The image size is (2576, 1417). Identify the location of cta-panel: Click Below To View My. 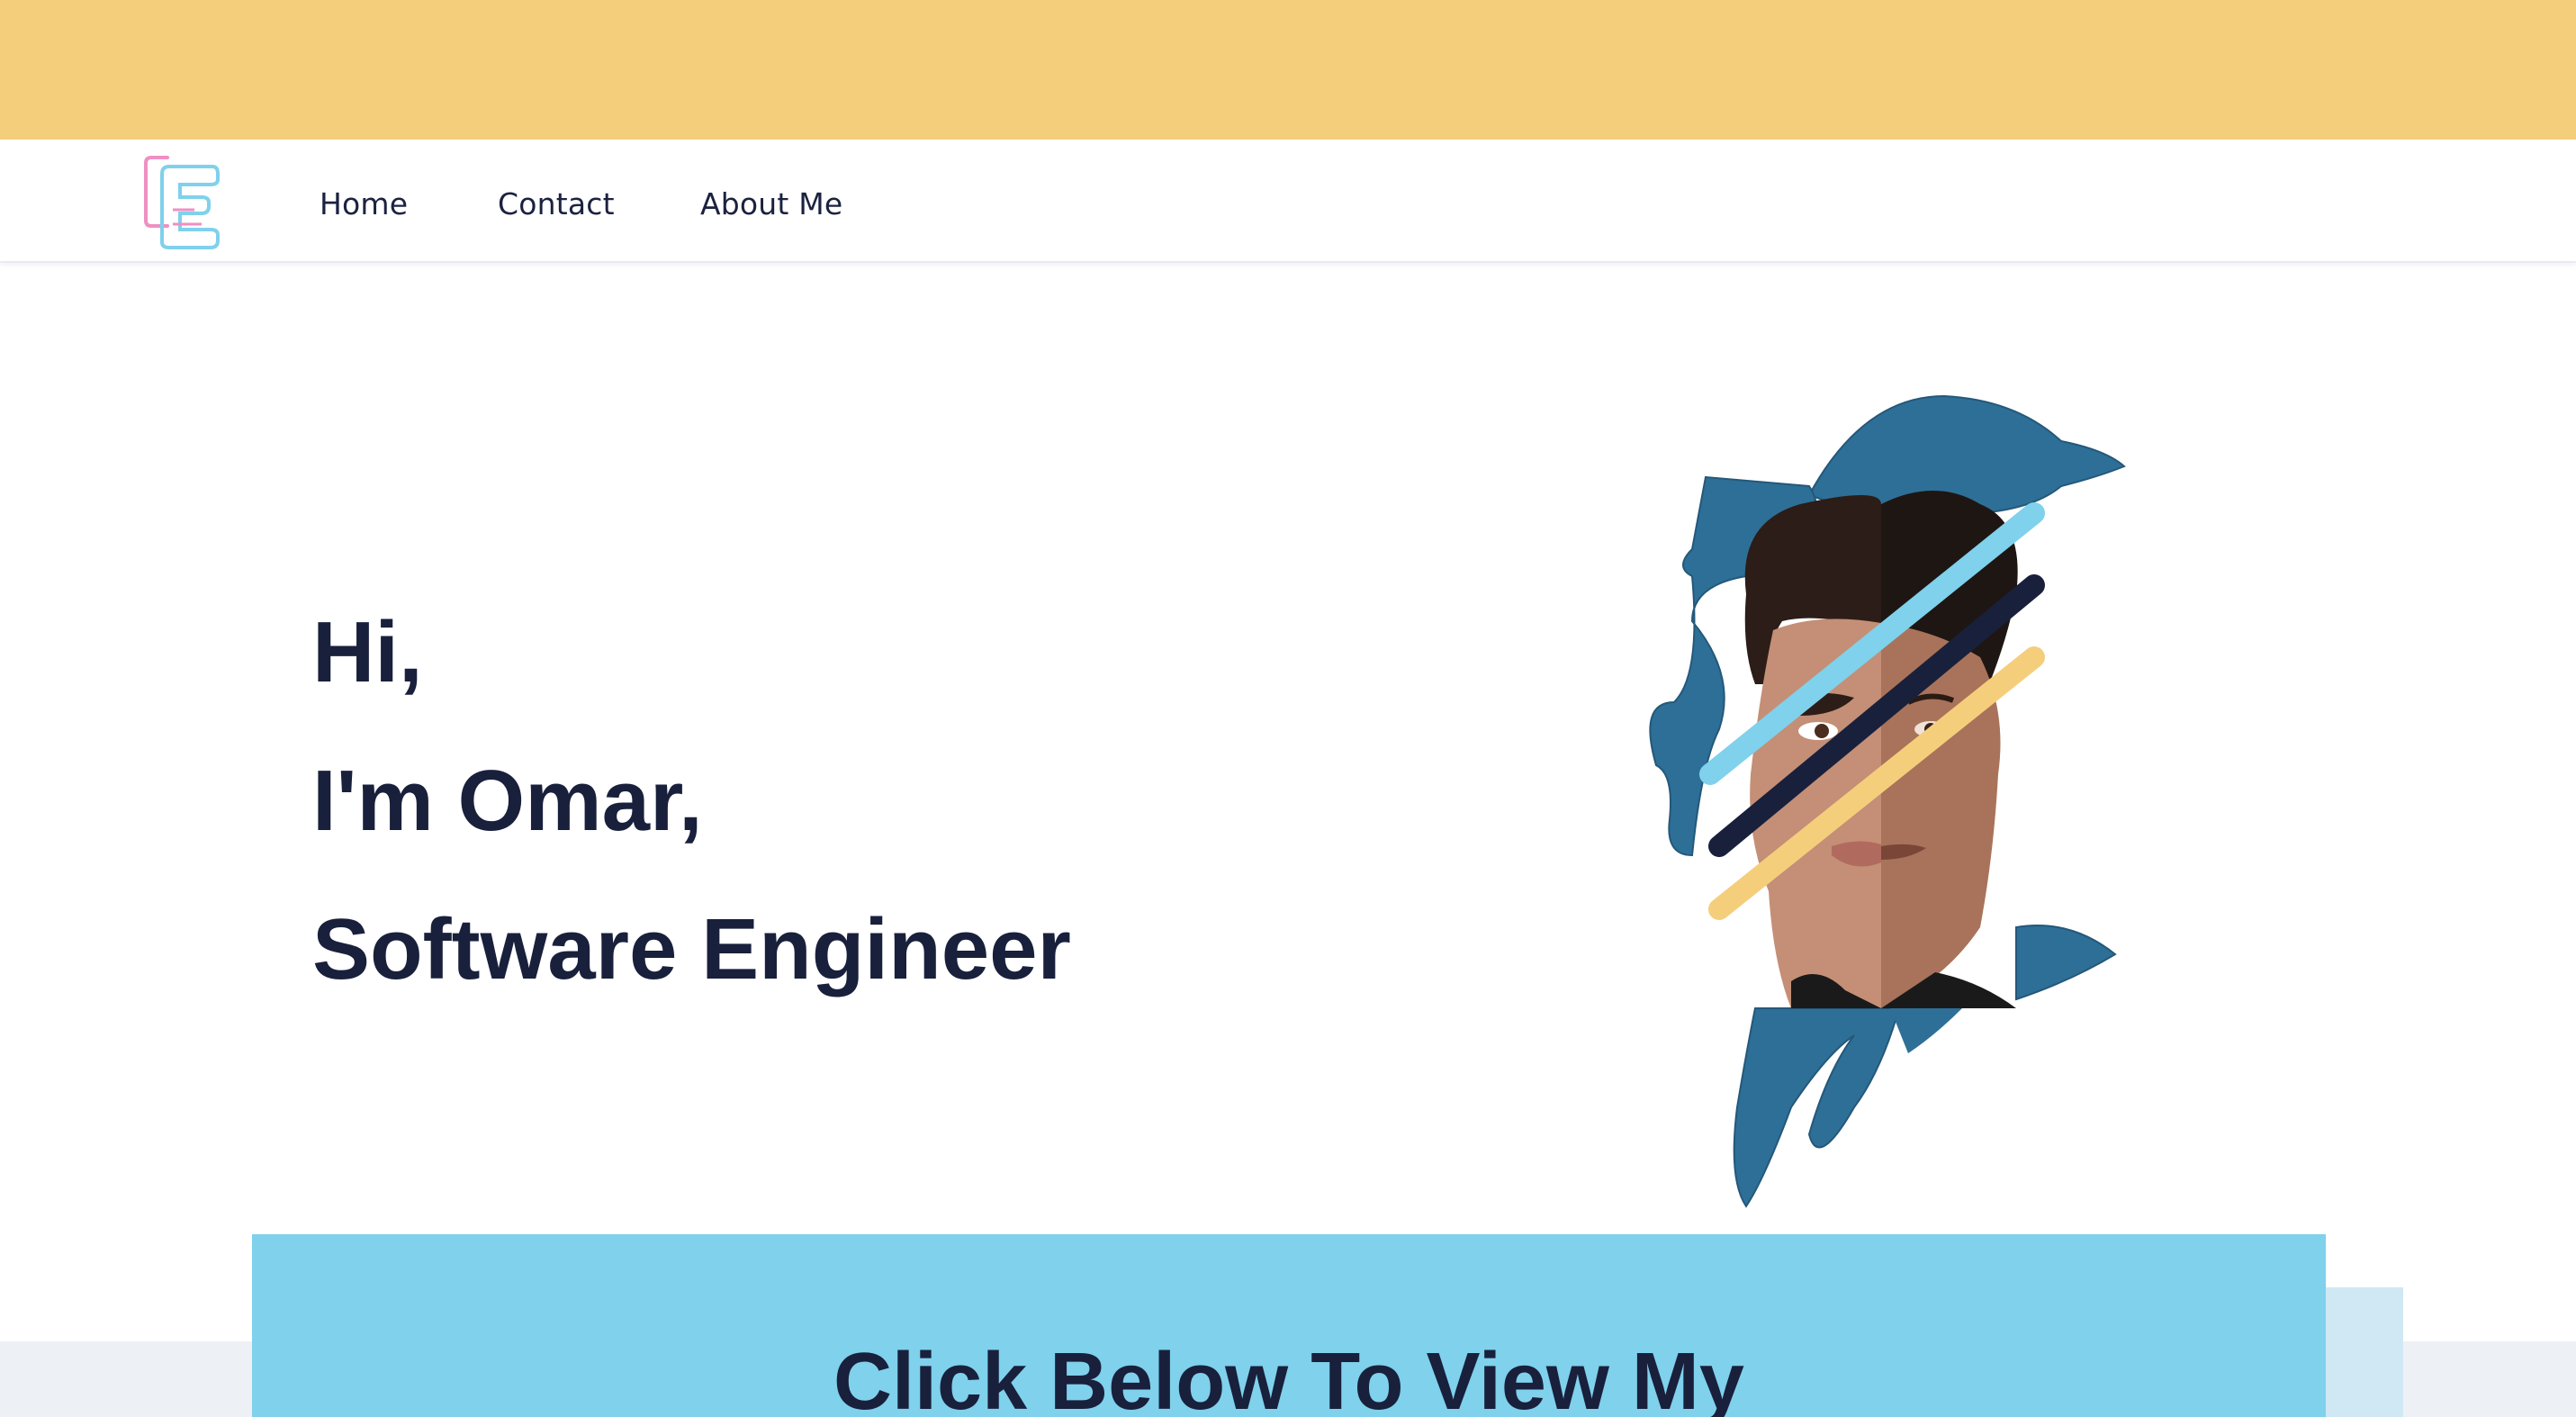
(1289, 1325).